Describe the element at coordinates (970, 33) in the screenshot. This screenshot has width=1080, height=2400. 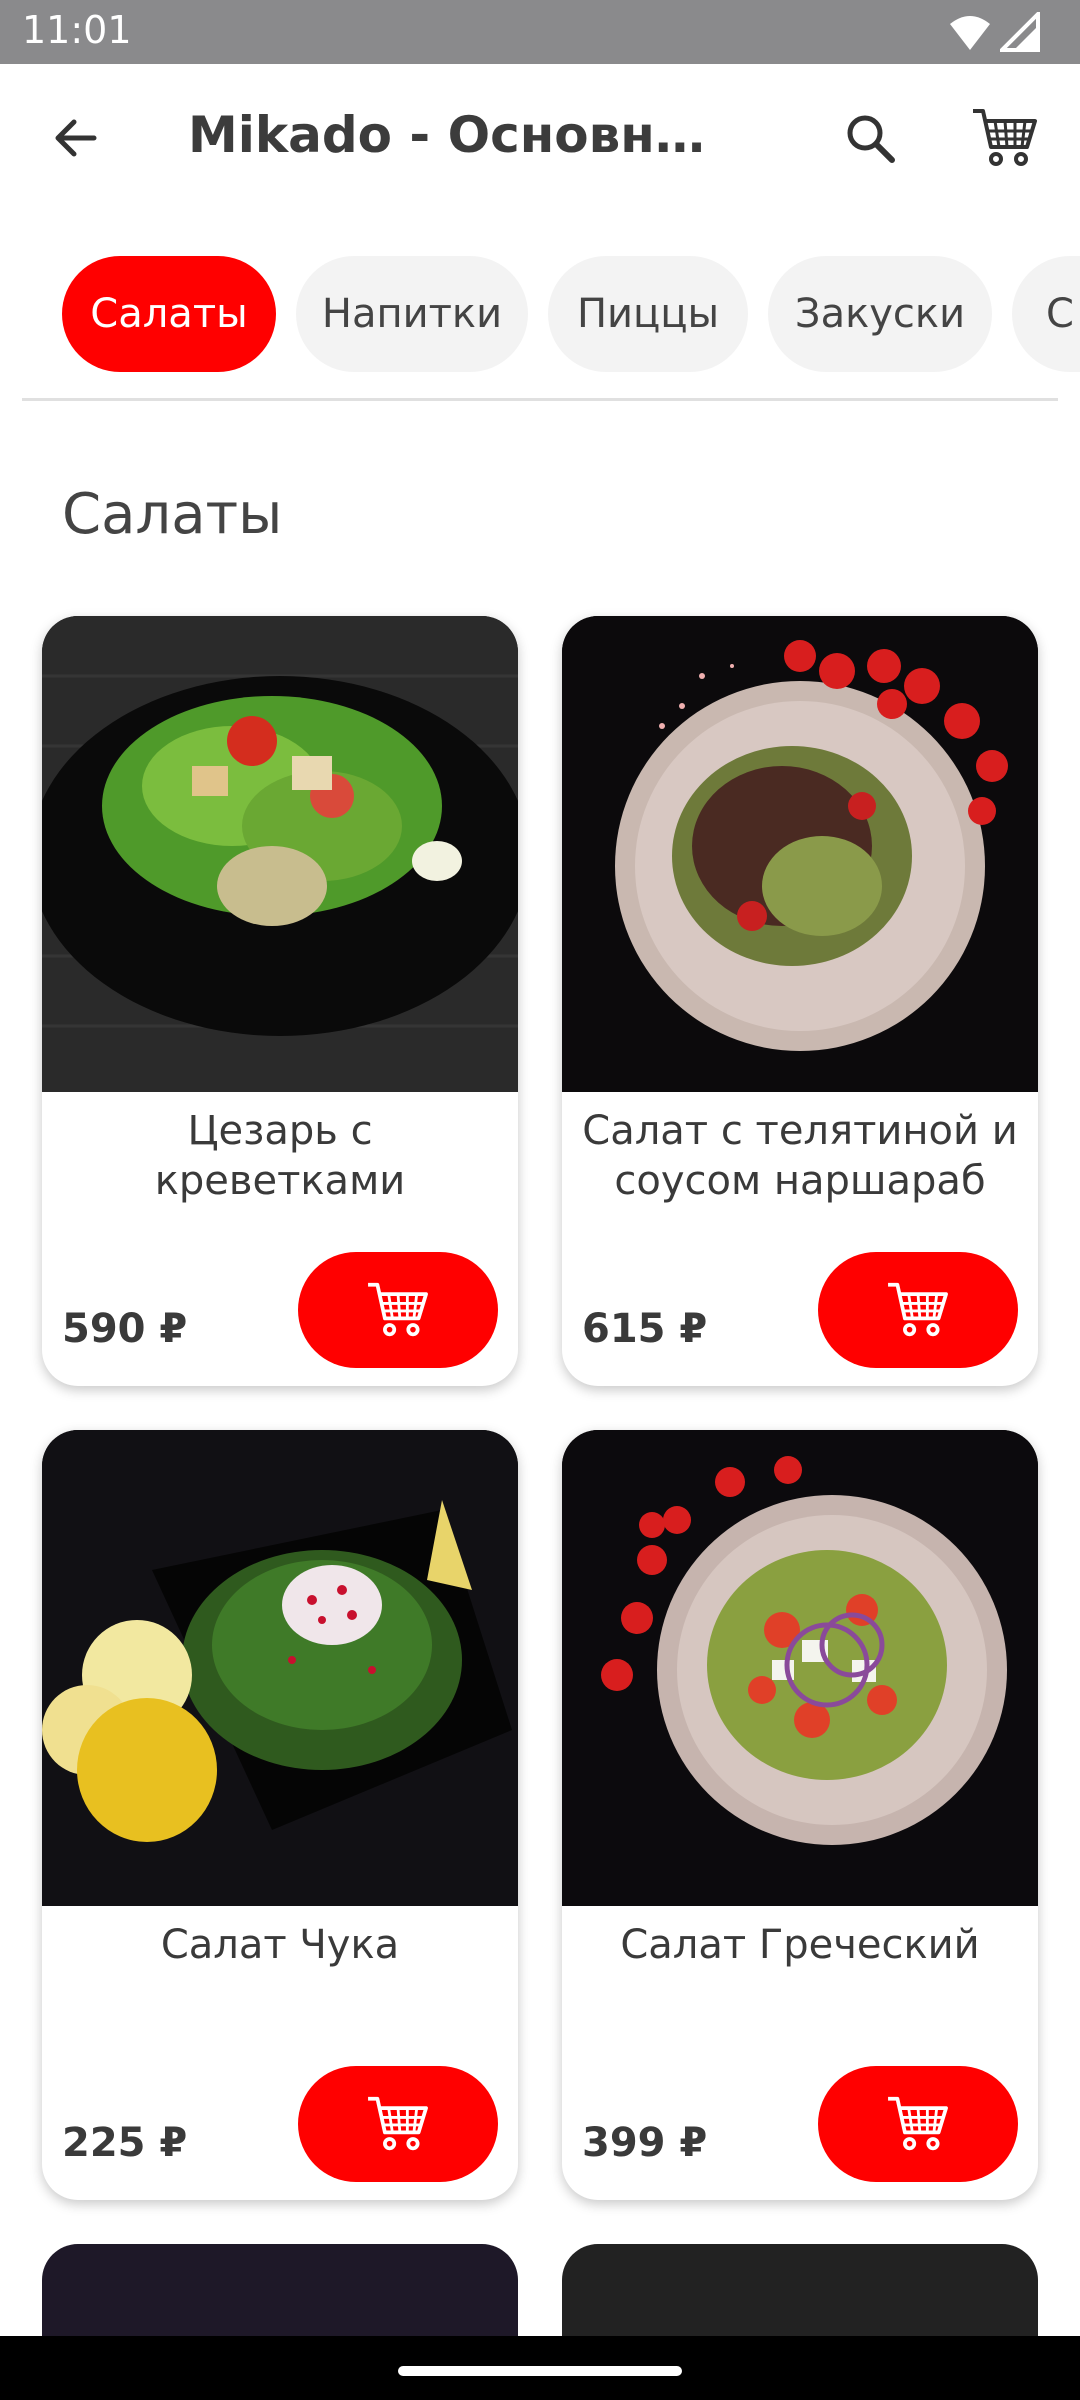
I see `wifi-icon` at that location.